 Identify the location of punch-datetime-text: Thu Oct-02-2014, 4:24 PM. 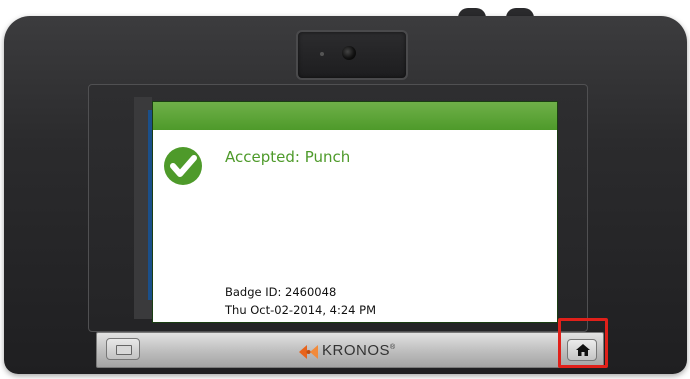
(300, 310).